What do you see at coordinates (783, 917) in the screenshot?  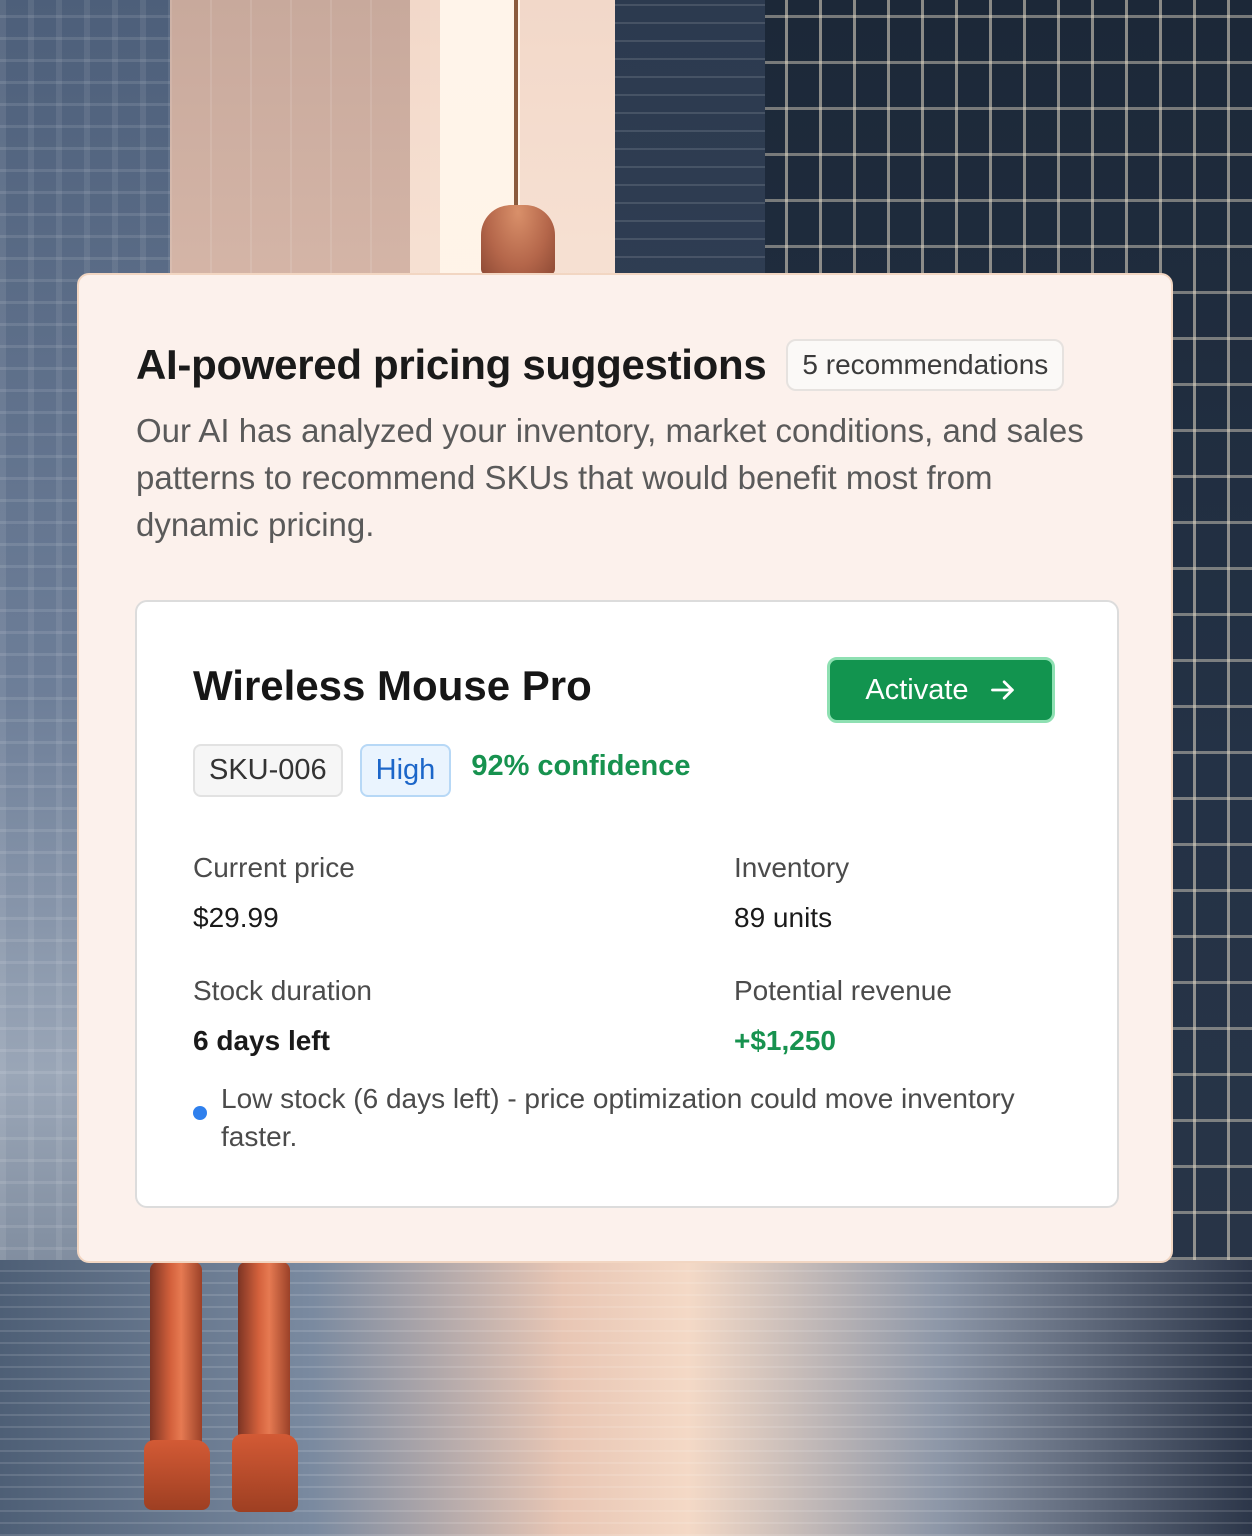 I see `stat-value: 89 units` at bounding box center [783, 917].